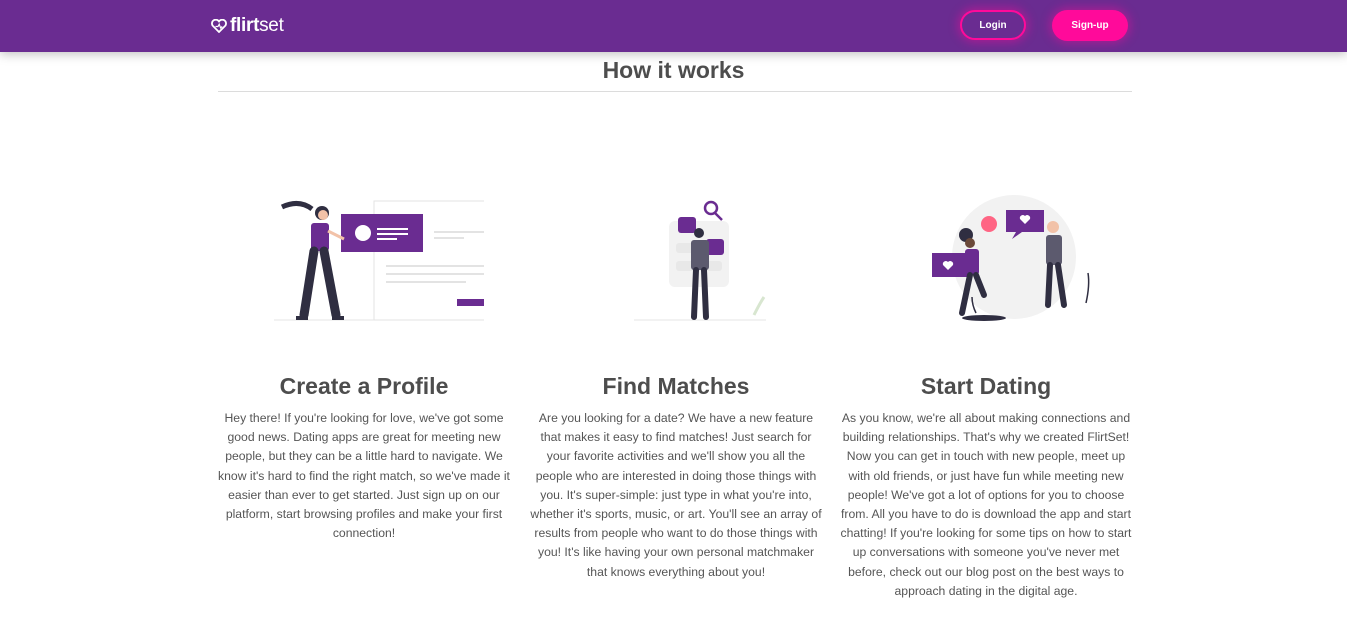  What do you see at coordinates (986, 386) in the screenshot?
I see `step-title: Start Dating` at bounding box center [986, 386].